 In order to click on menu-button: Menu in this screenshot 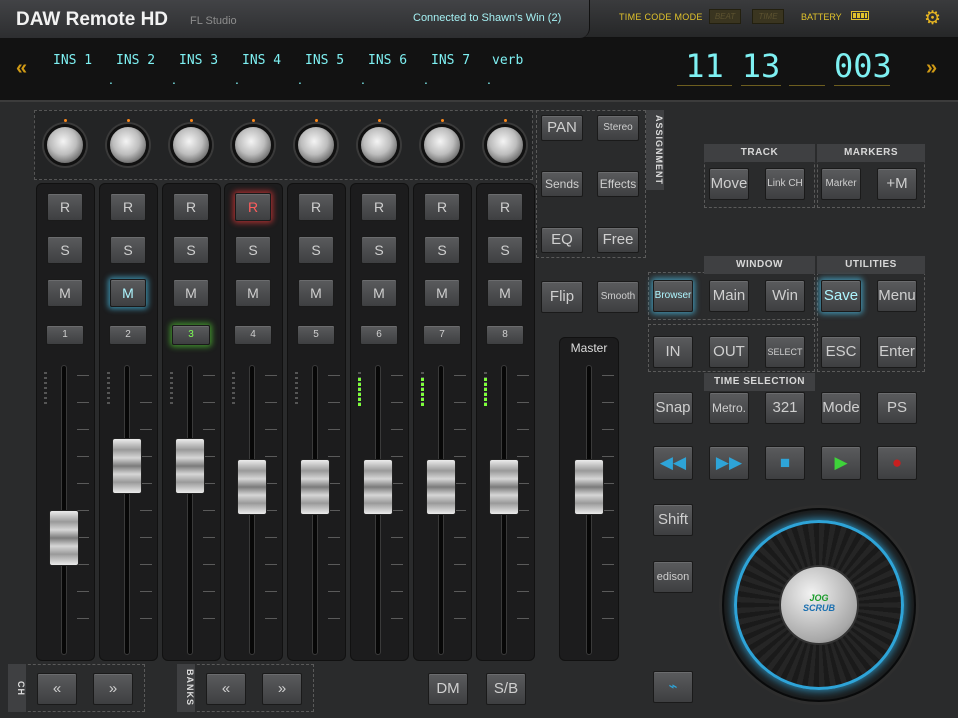, I will do `click(897, 296)`.